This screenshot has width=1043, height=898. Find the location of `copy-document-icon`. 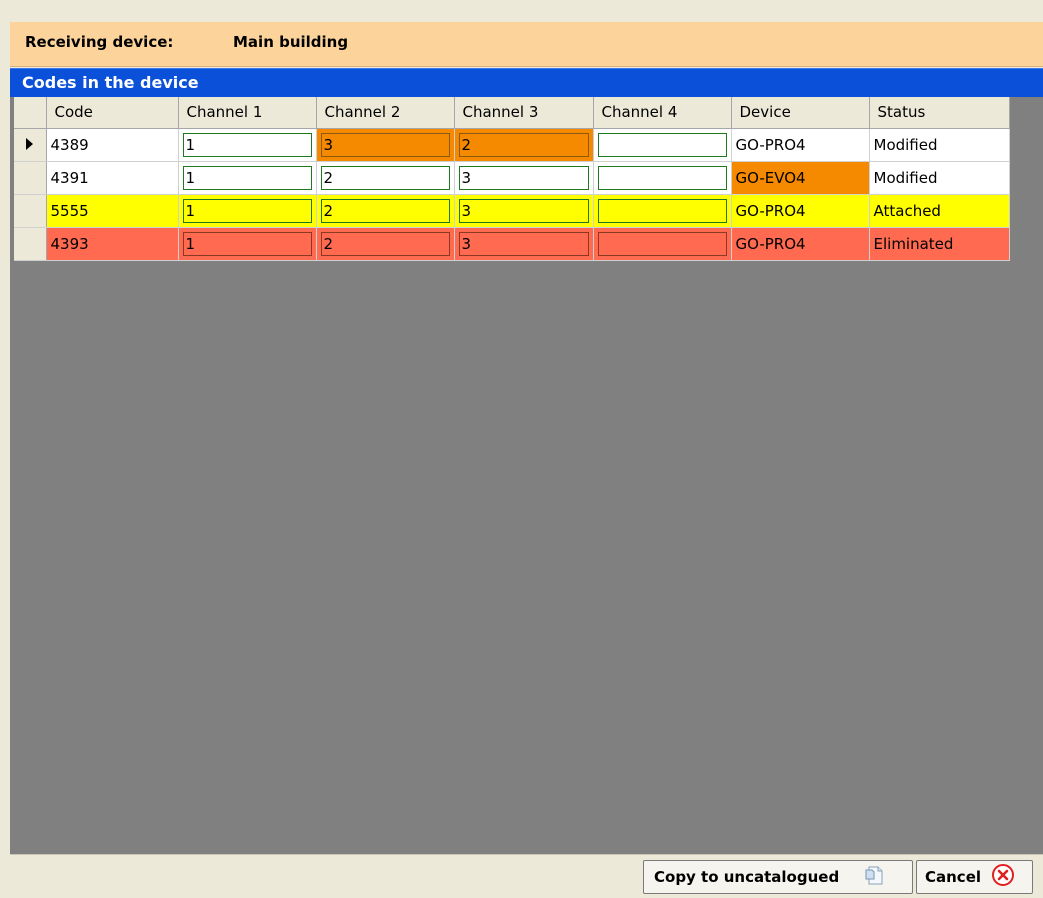

copy-document-icon is located at coordinates (874, 877).